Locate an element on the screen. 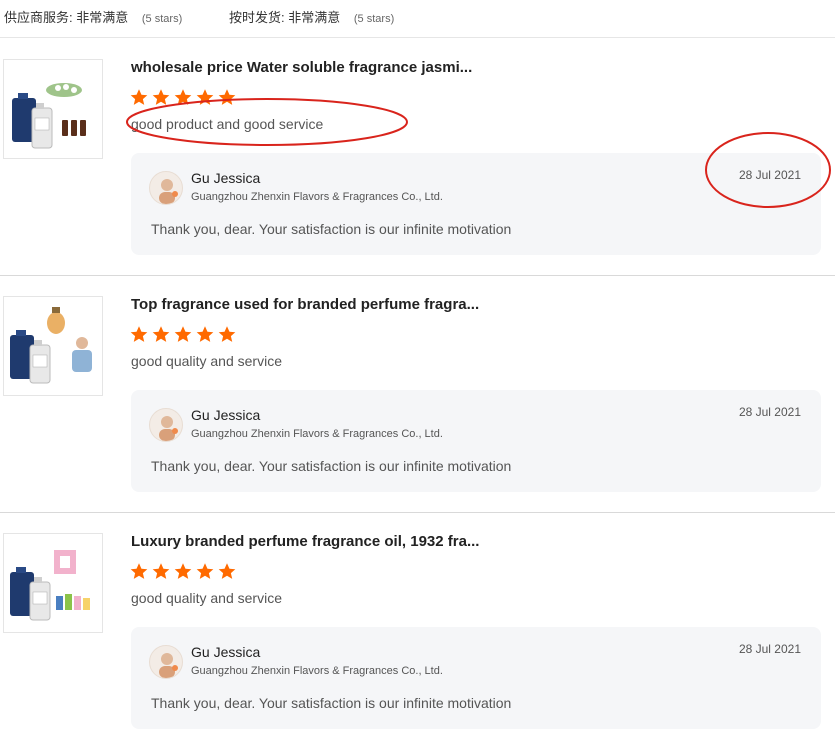 The width and height of the screenshot is (835, 744). supplier-service-value: 非常满意 is located at coordinates (102, 17).